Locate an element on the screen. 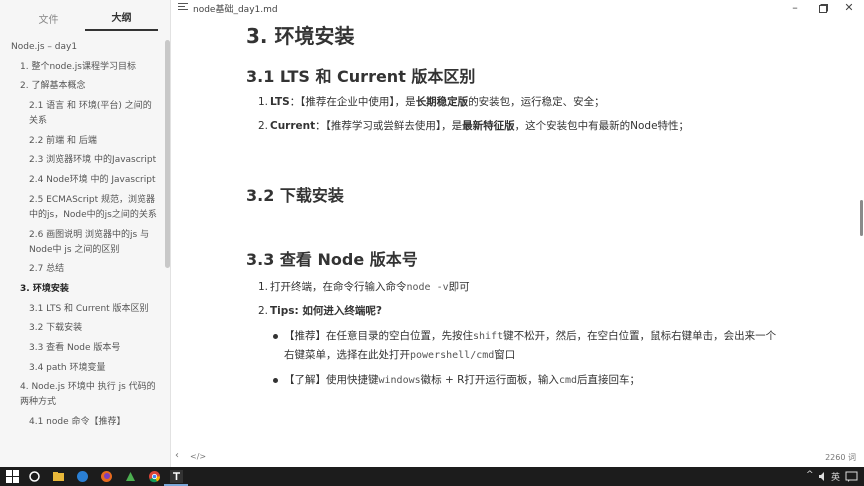 Image resolution: width=864 pixels, height=486 pixels. sidebar-tabs: 文件 大纲 is located at coordinates (85, 15).